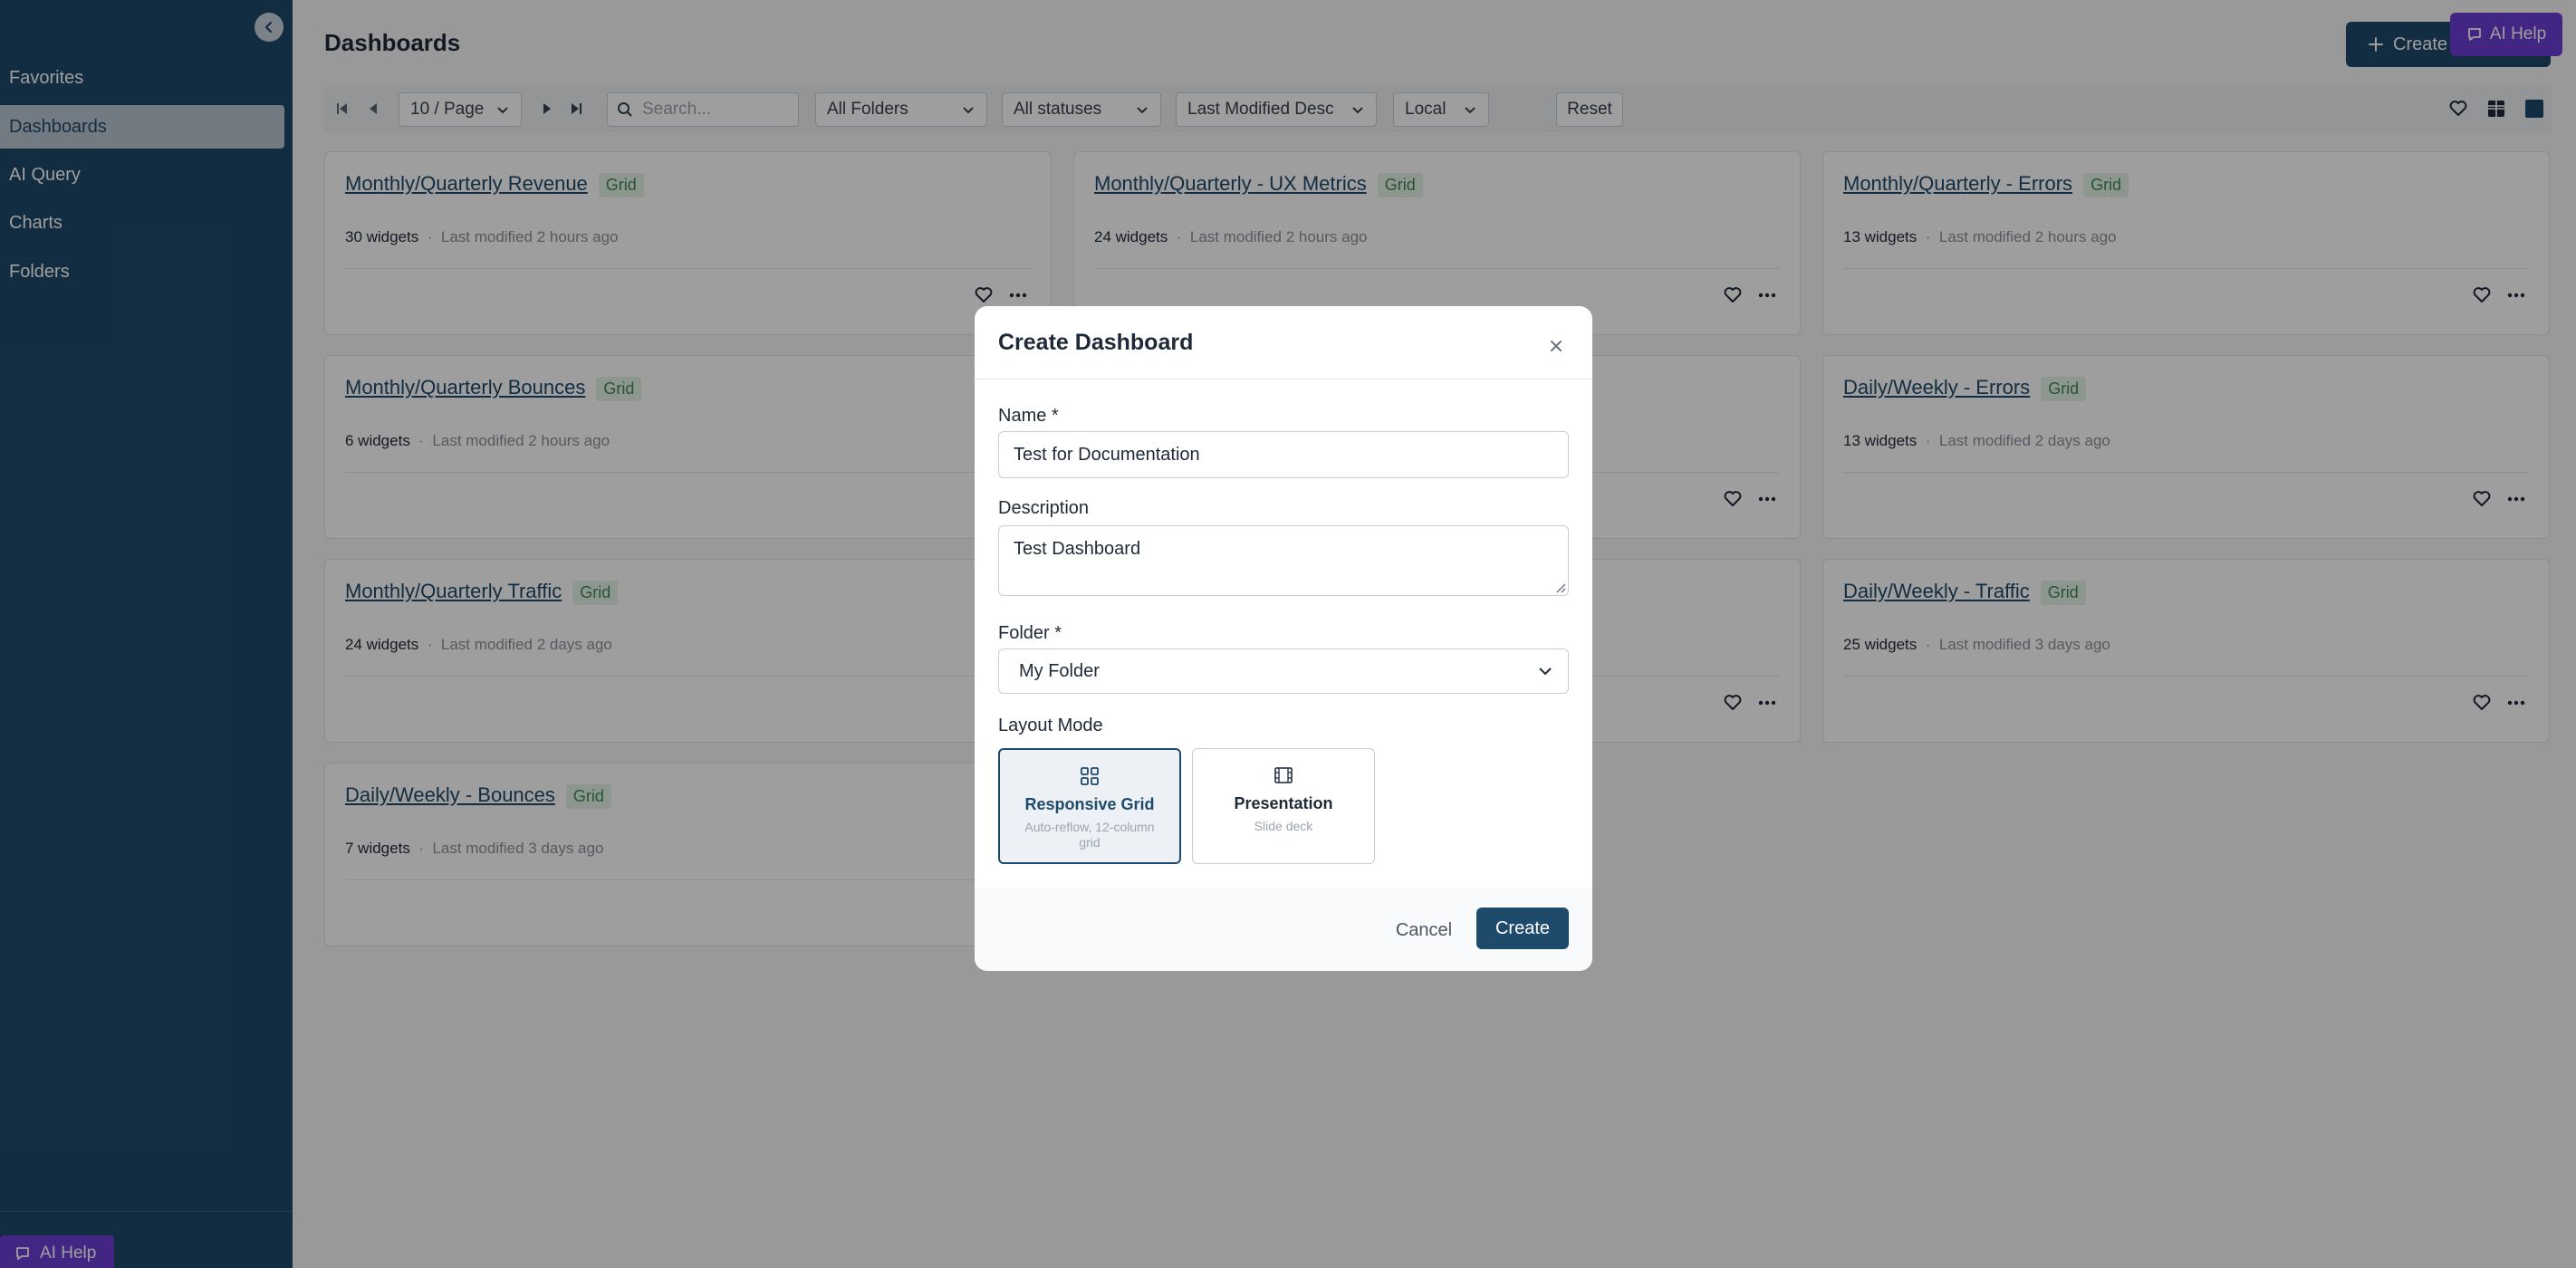  I want to click on presentation-icon, so click(1283, 775).